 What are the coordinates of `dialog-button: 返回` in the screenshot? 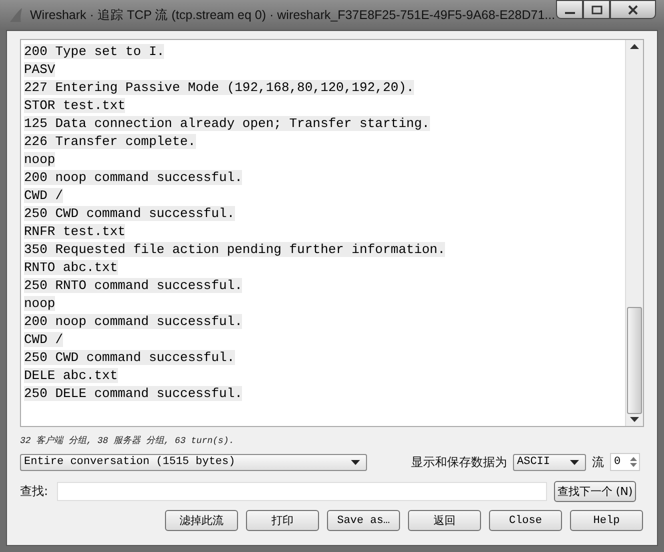 It's located at (444, 520).